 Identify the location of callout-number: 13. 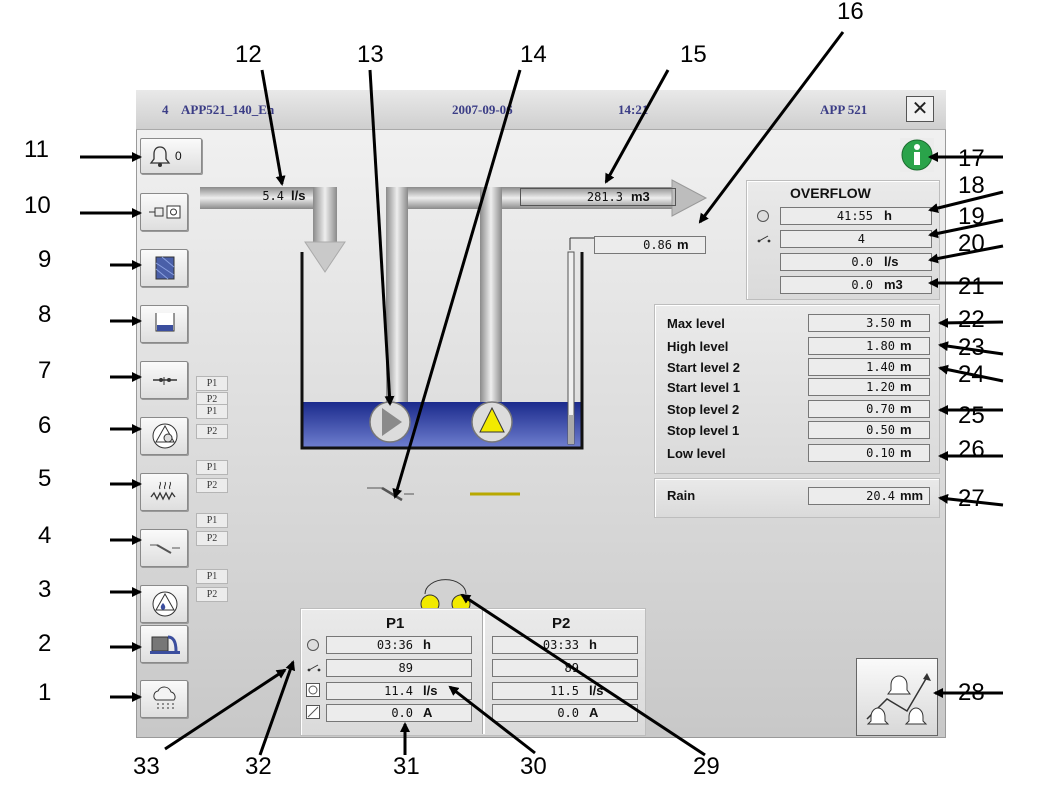
(370, 54).